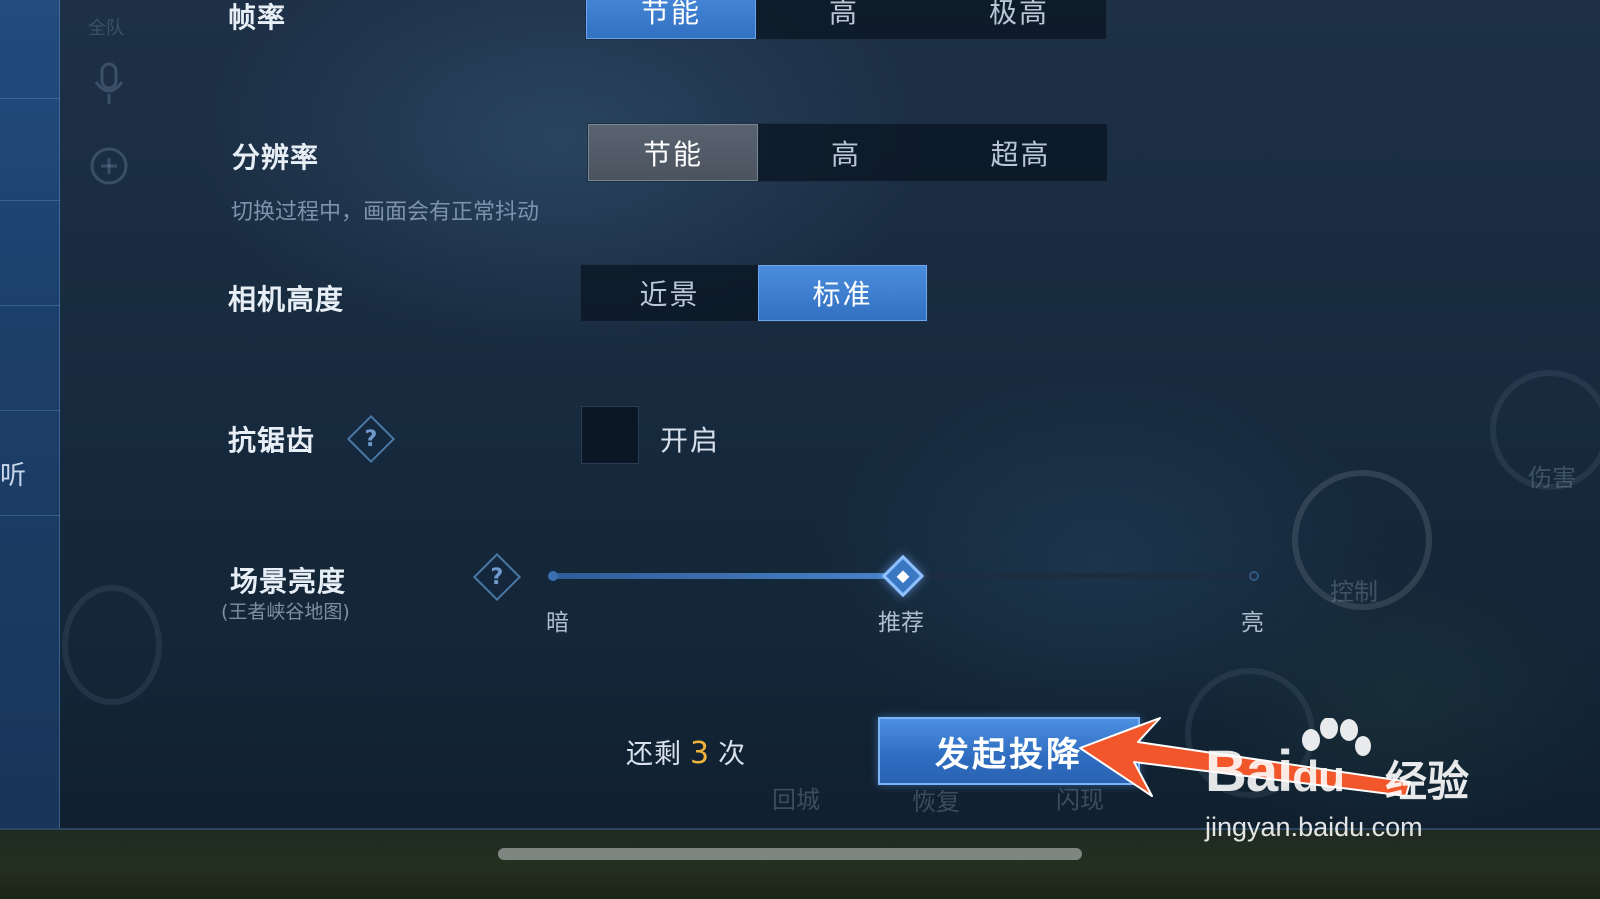 This screenshot has width=1600, height=899. I want to click on watermark-brand-main: Bai, so click(1249, 771).